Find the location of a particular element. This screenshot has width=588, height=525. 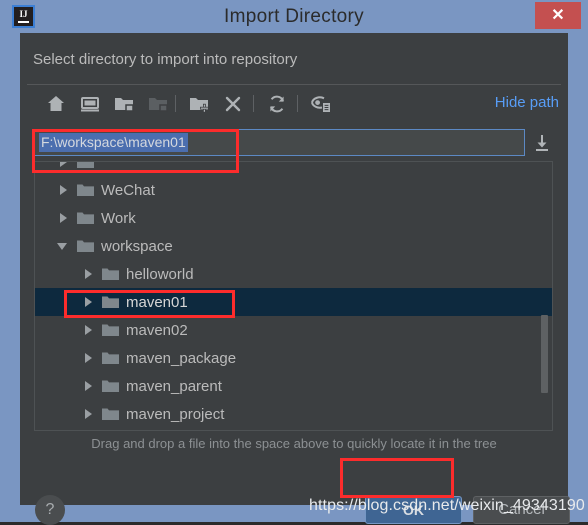

delete-icon is located at coordinates (233, 104).